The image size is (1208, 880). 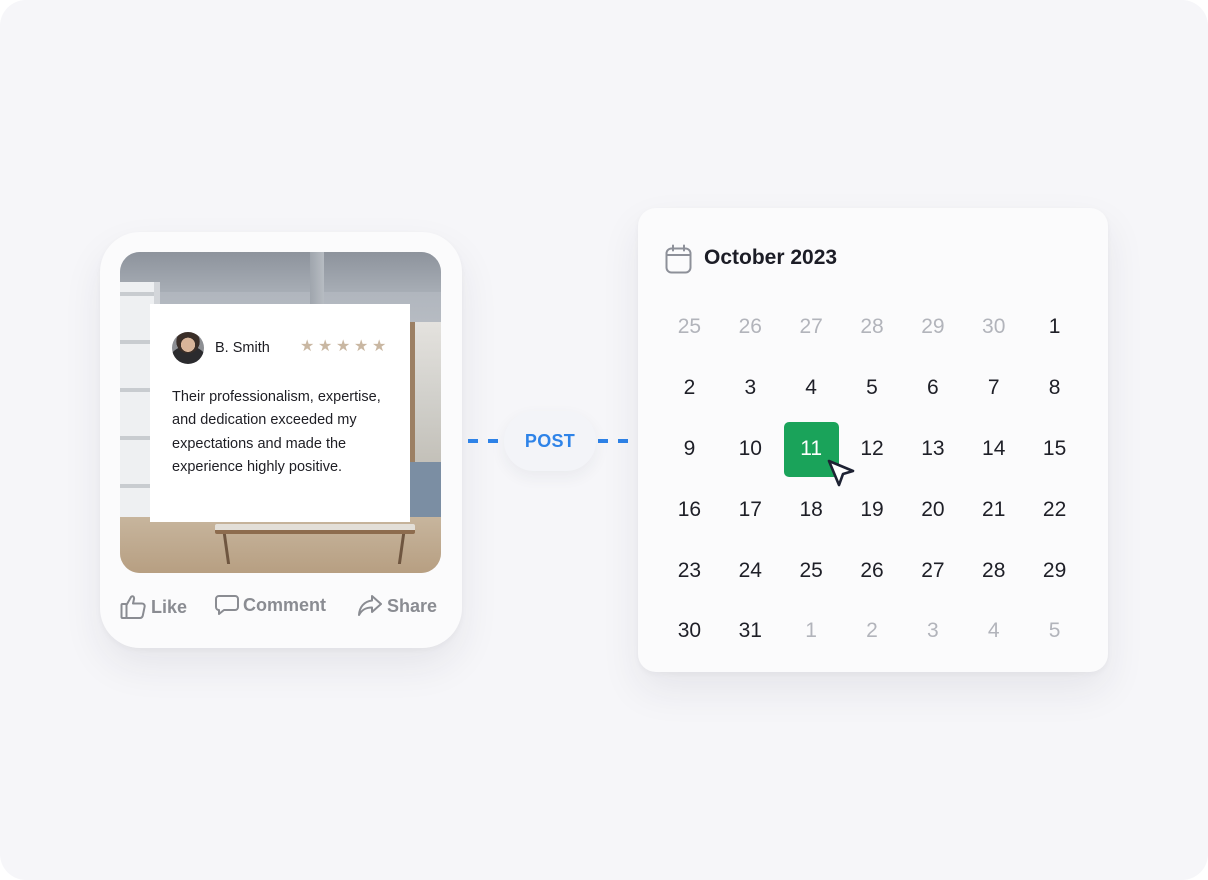 I want to click on calendar-day-number: 4, so click(x=993, y=631).